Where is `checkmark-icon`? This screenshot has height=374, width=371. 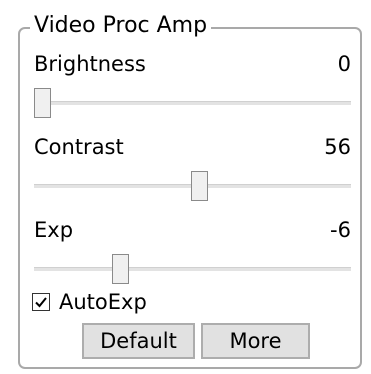
checkmark-icon is located at coordinates (41, 302).